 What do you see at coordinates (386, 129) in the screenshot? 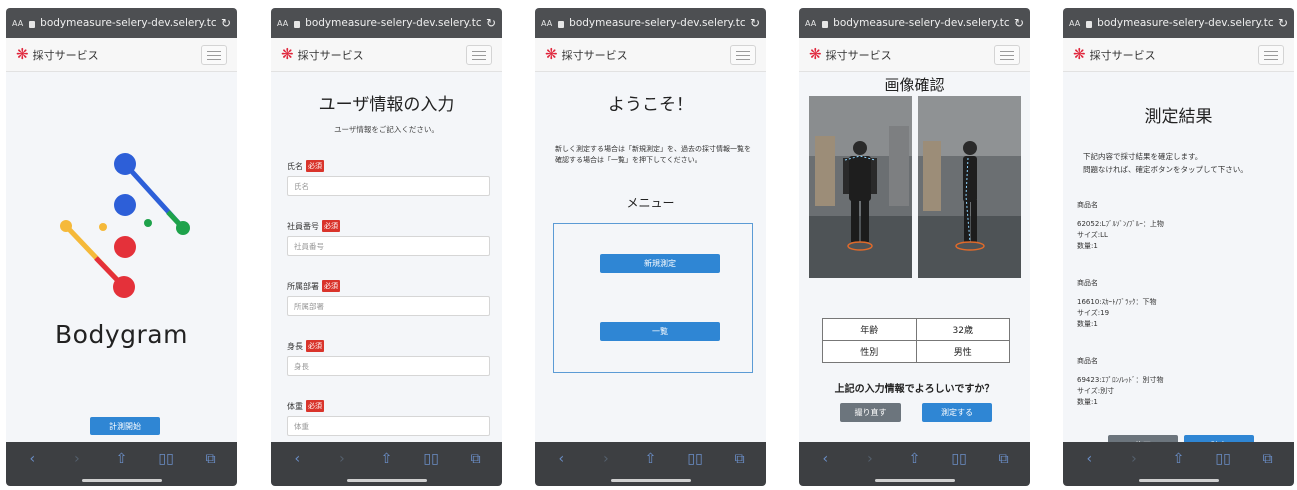
I see `page-subtitle: ユーザ情報をご記入ください。` at bounding box center [386, 129].